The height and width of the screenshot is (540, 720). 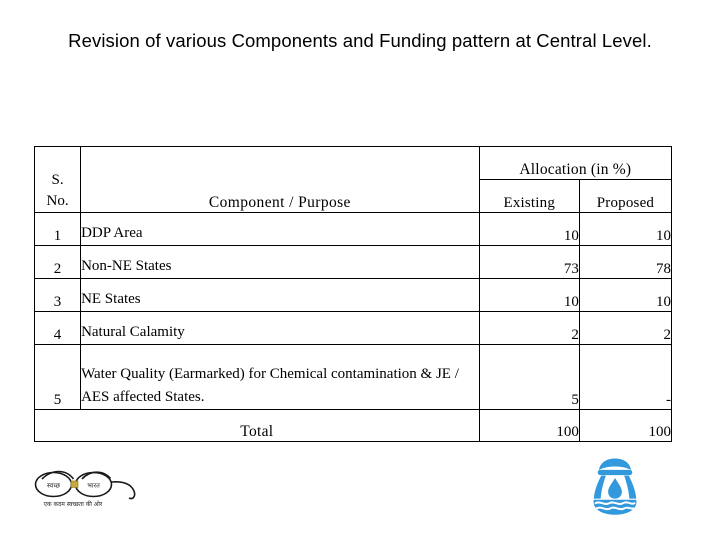 I want to click on cell-component: NE States, so click(x=280, y=295).